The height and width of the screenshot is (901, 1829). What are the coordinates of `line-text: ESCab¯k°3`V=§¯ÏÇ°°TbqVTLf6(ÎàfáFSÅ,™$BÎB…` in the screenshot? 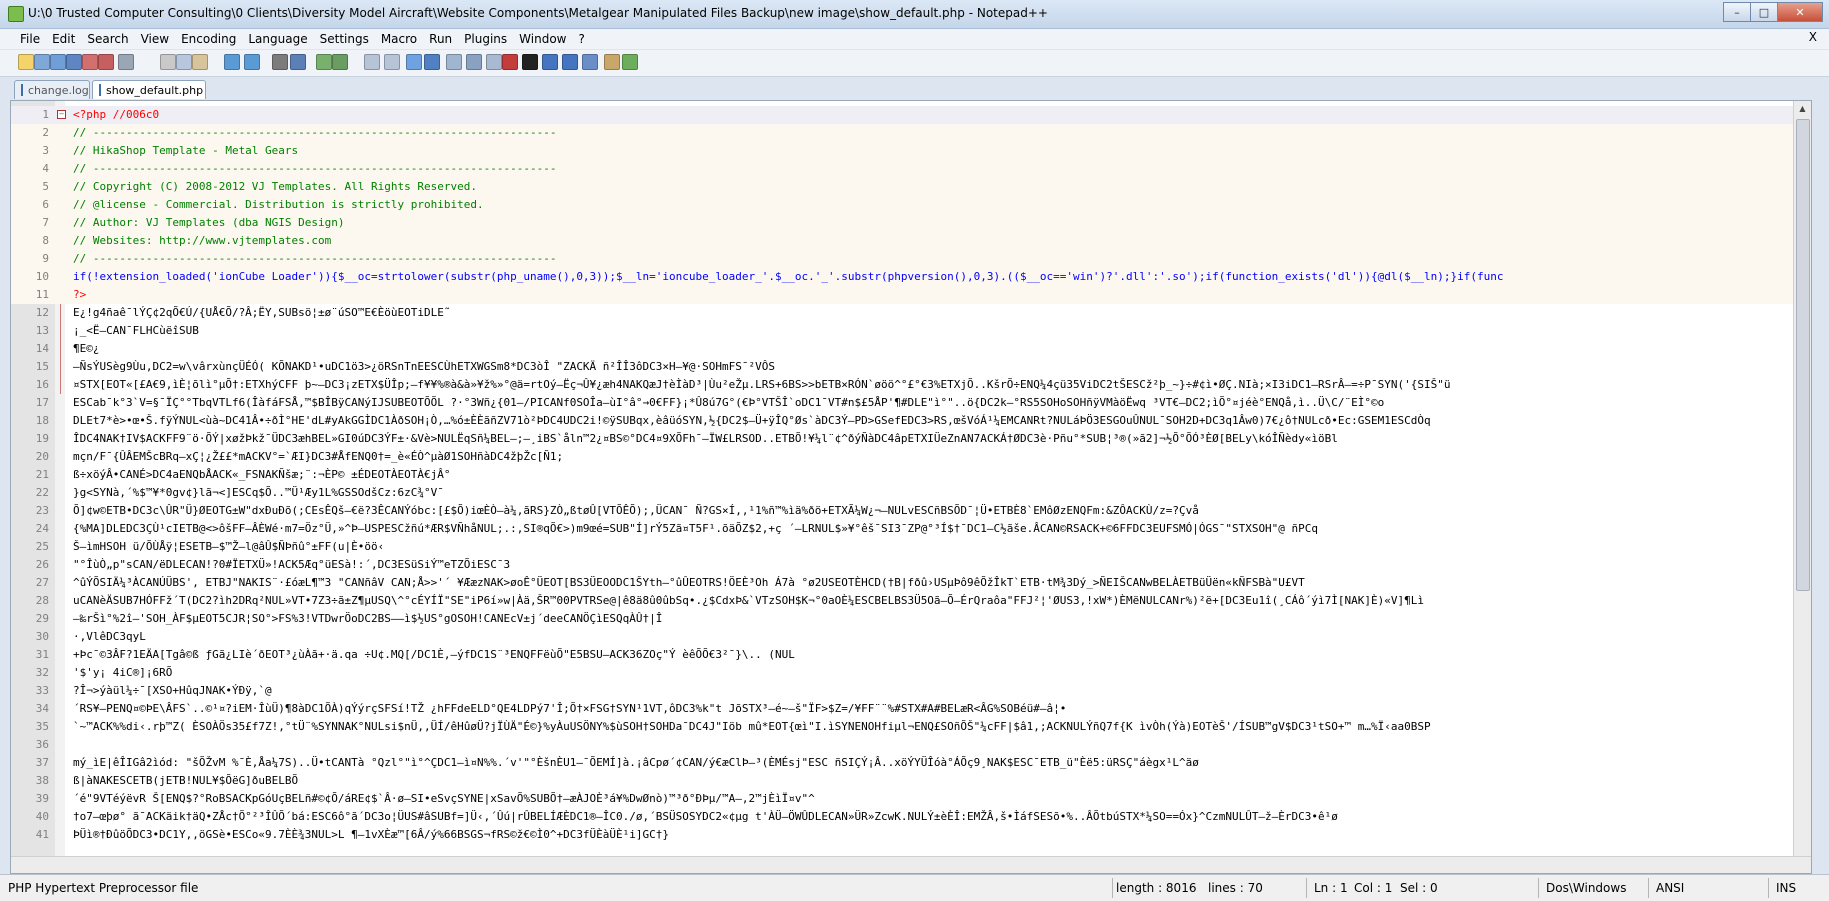 It's located at (729, 402).